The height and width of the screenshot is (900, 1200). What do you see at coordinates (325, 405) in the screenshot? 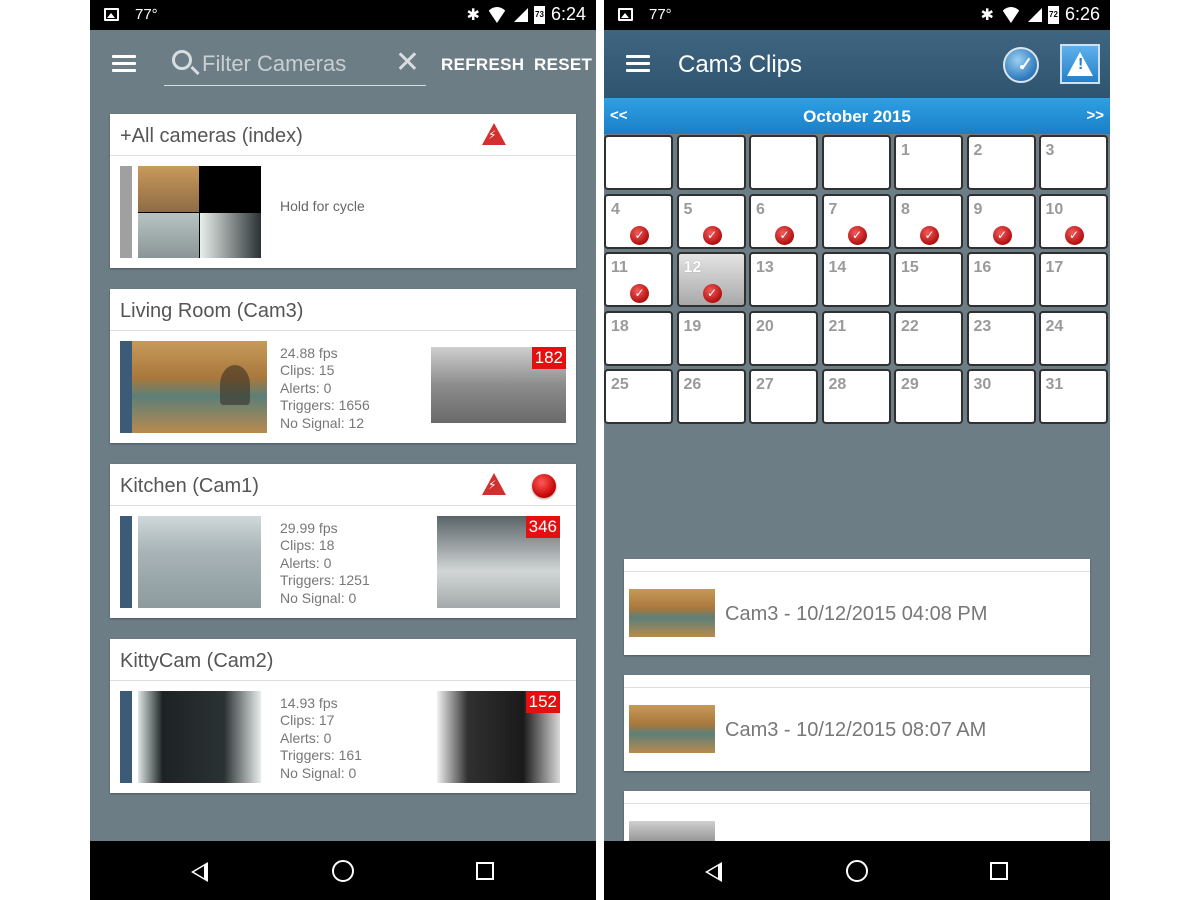
I see `triggers-text: Triggers: 1656` at bounding box center [325, 405].